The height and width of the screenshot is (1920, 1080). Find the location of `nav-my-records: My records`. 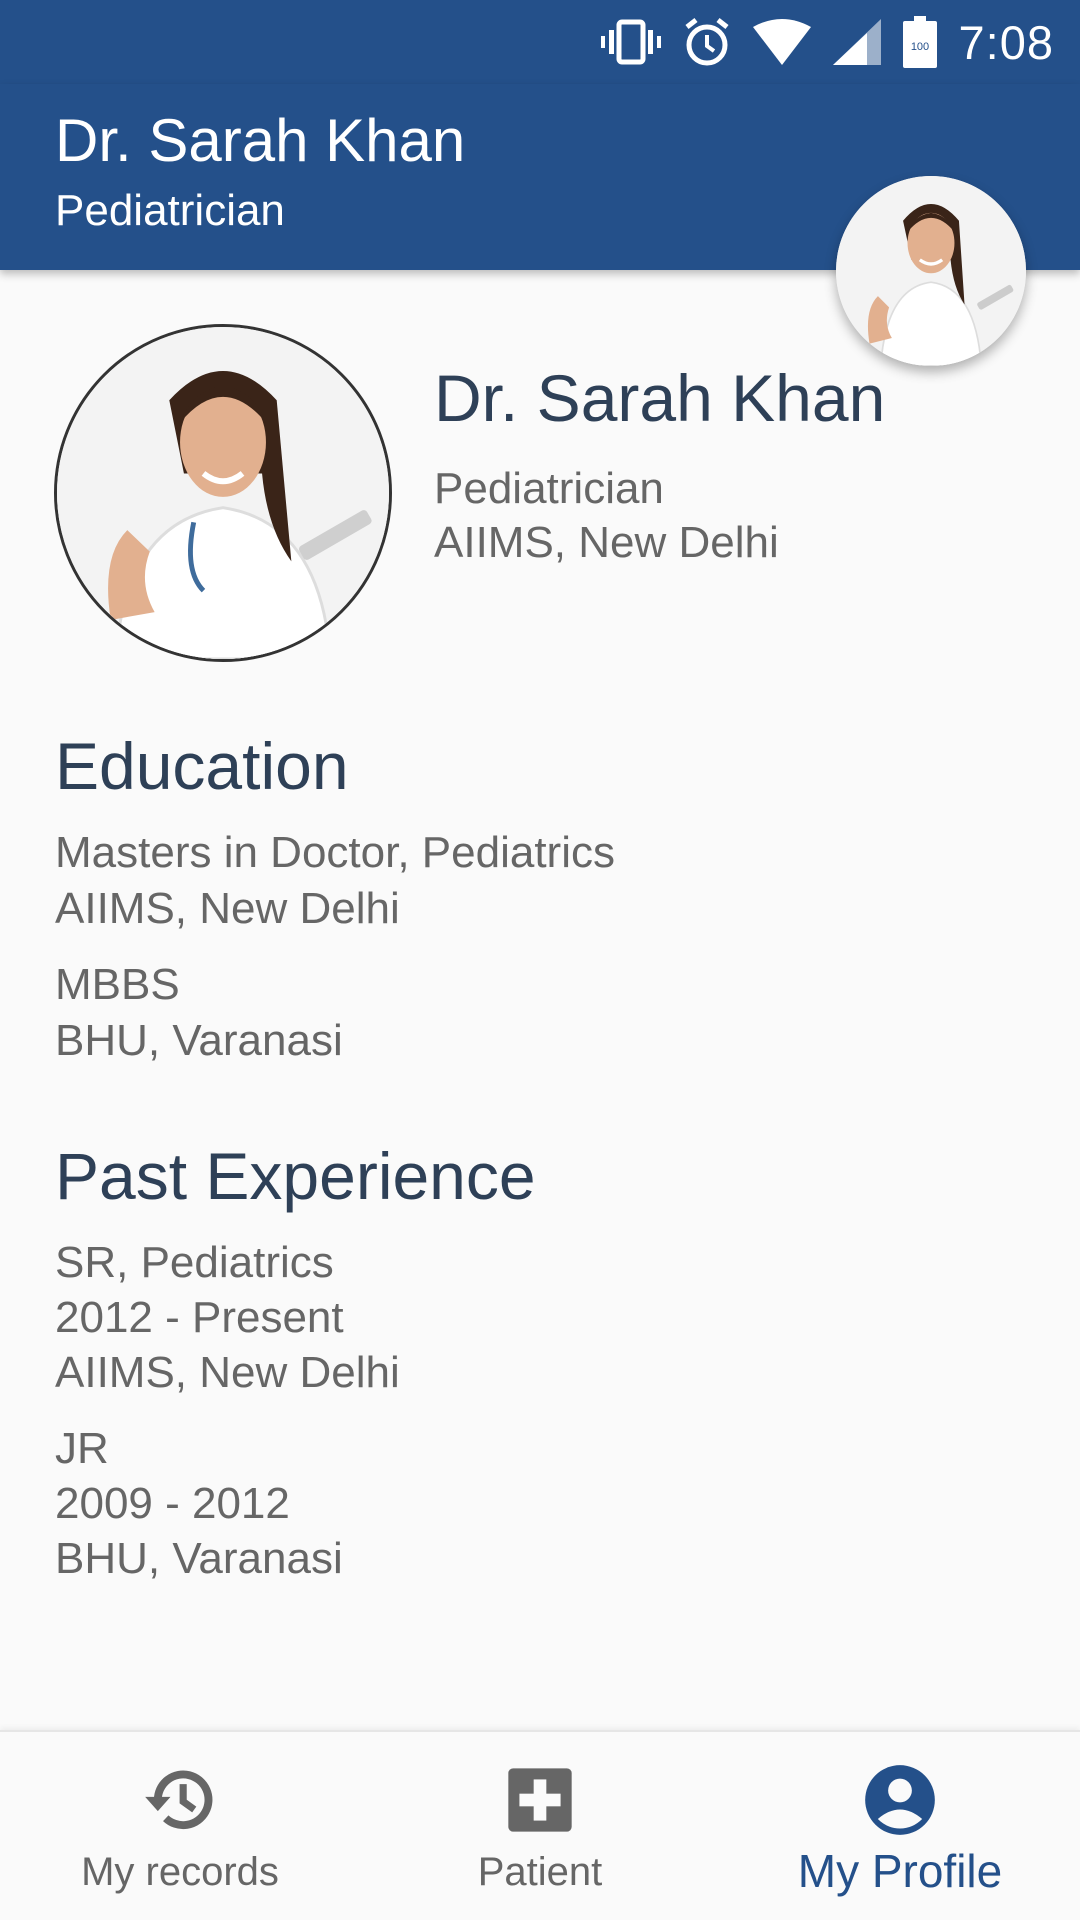

nav-my-records: My records is located at coordinates (180, 1826).